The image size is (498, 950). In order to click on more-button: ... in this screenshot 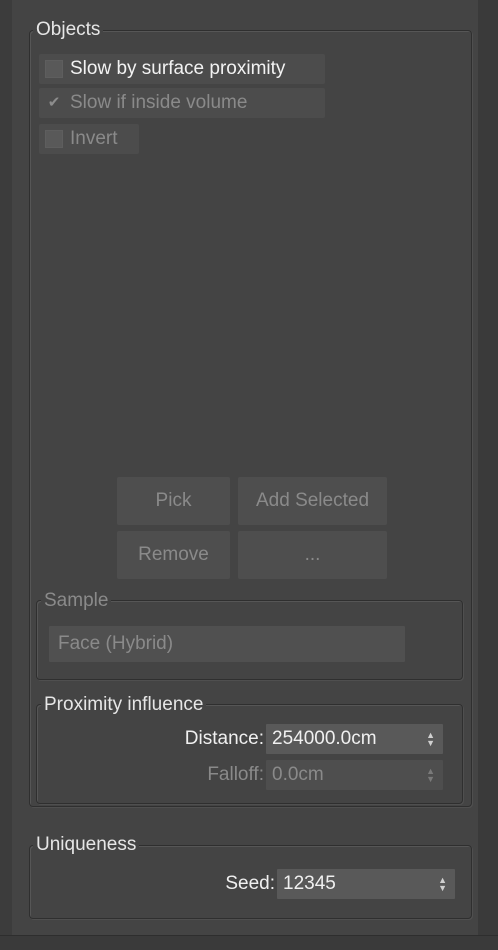, I will do `click(312, 555)`.